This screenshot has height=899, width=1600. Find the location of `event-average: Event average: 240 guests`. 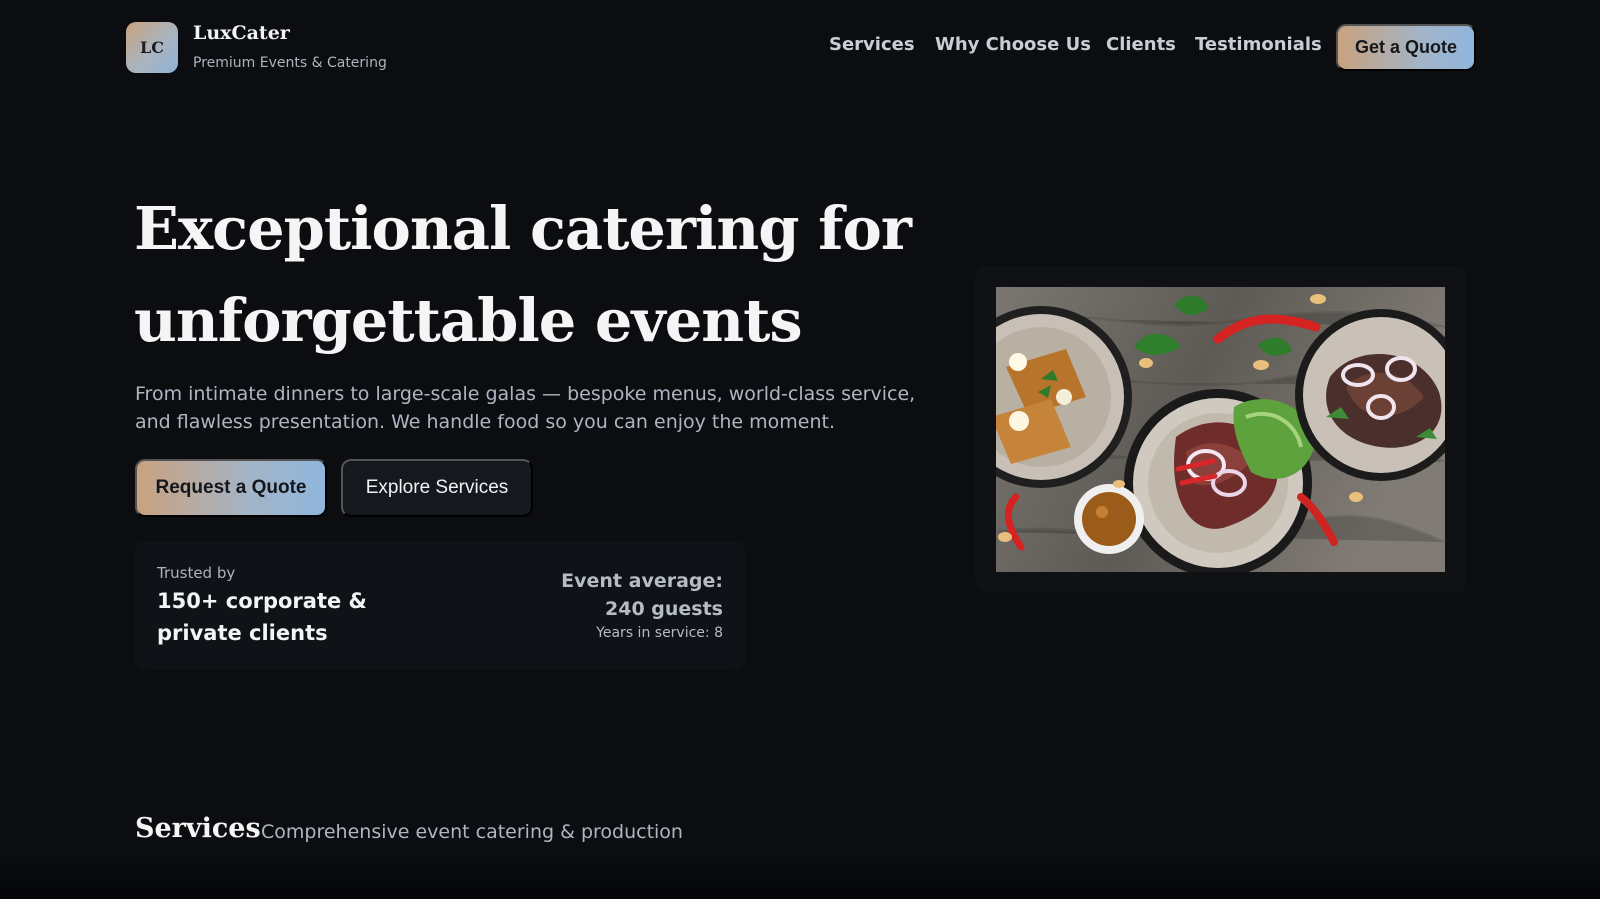

event-average: Event average: 240 guests is located at coordinates (642, 595).